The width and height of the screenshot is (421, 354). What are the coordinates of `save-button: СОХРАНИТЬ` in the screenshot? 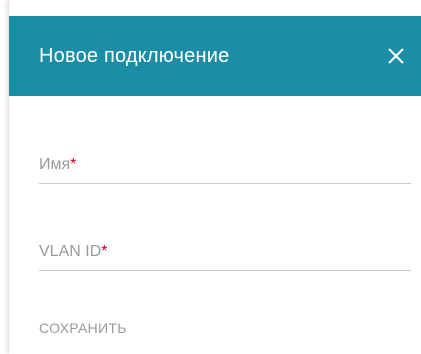 It's located at (83, 328).